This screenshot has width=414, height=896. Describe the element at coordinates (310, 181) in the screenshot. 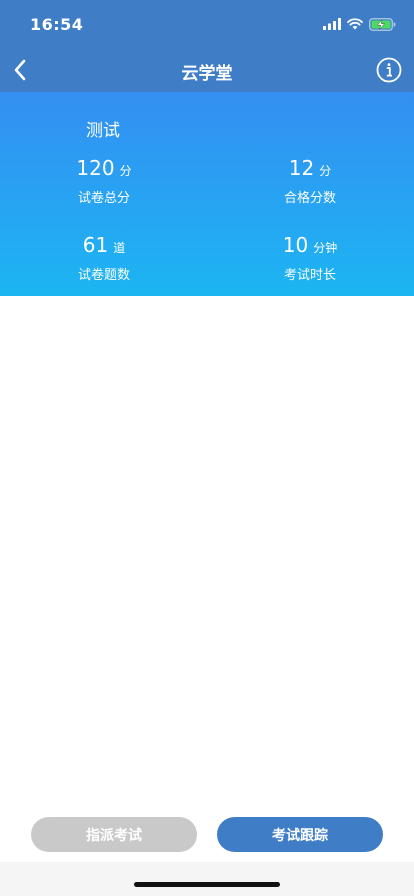

I see `stat-pass-score: 12 分 合格分数` at that location.